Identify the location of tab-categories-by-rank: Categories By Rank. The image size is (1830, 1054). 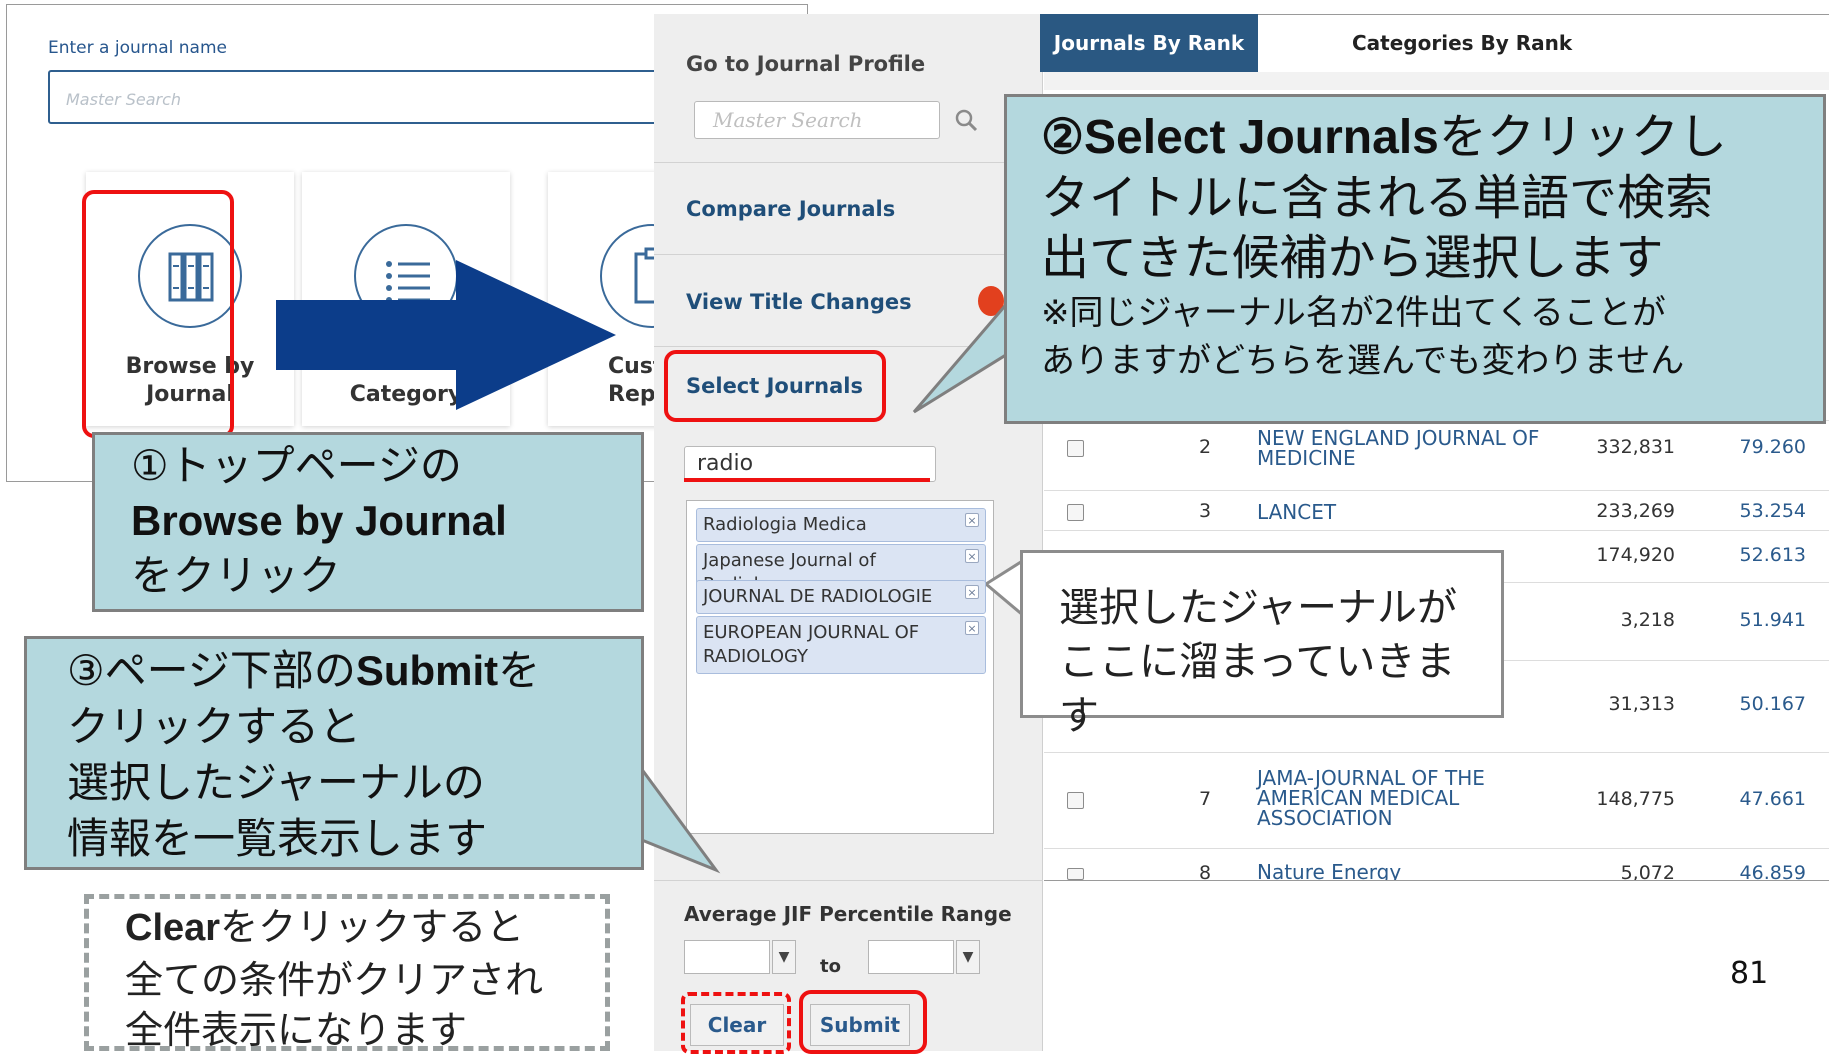
(1482, 43).